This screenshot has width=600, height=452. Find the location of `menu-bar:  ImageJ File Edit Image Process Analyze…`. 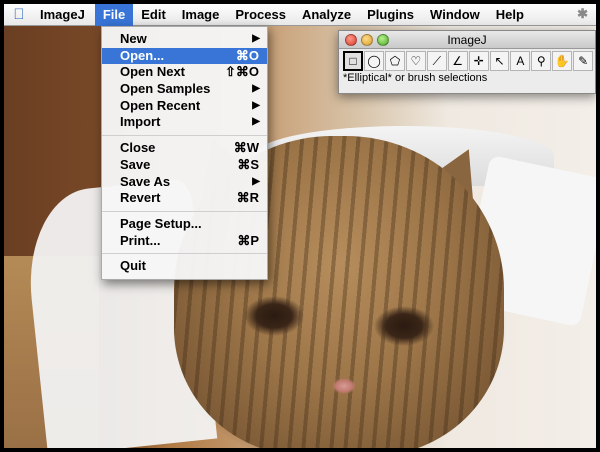

menu-bar:  ImageJ File Edit Image Process Analyze… is located at coordinates (300, 15).